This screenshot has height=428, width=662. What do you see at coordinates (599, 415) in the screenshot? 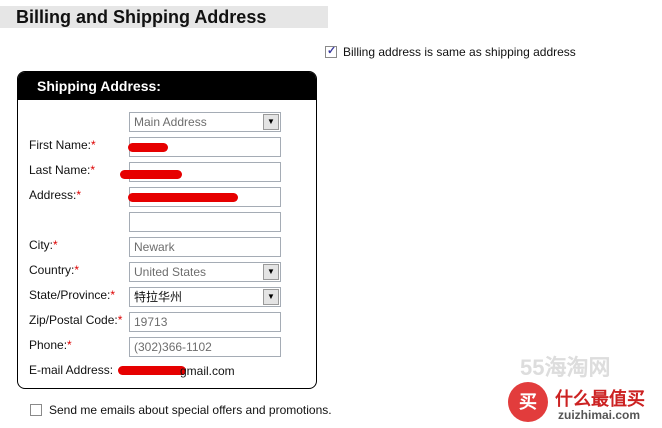
I see `watermark-site-en: zuizhimai.com` at bounding box center [599, 415].